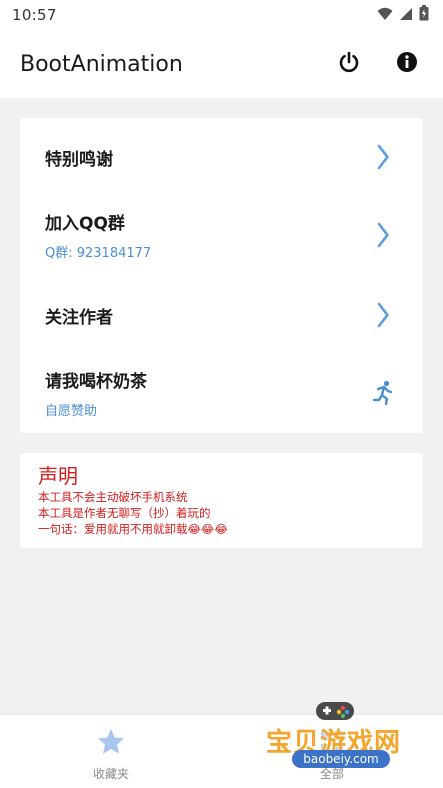 The image size is (443, 788). Describe the element at coordinates (341, 741) in the screenshot. I see `watermark: 宝贝游戏网 baobeiy.com` at that location.